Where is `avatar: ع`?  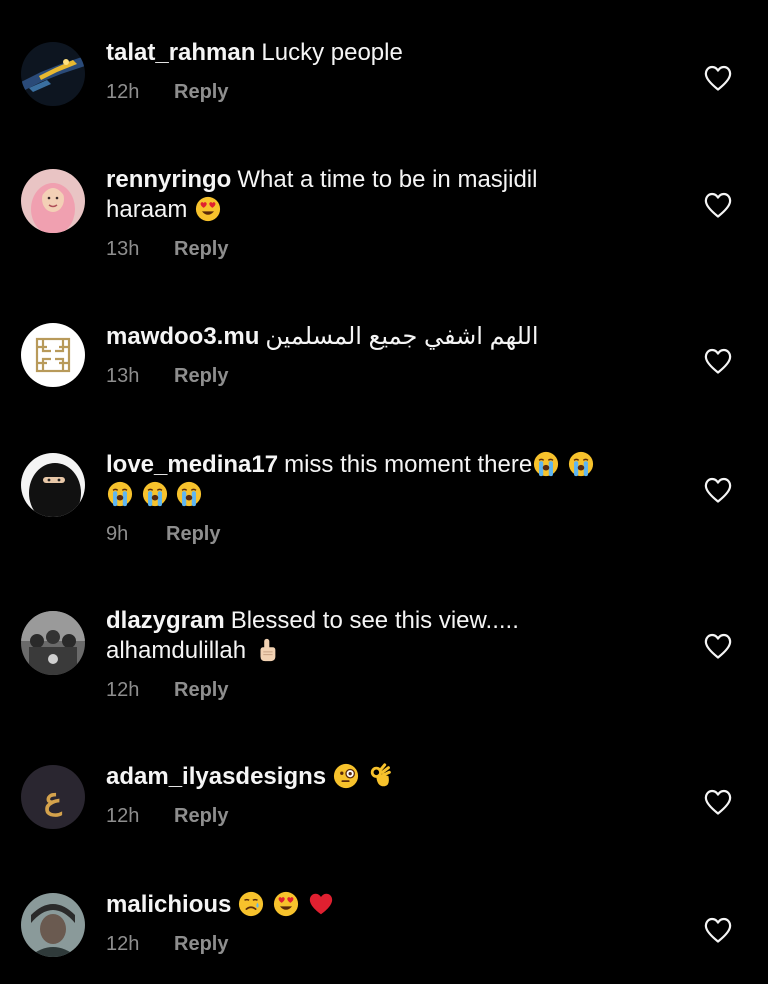
avatar: ع is located at coordinates (53, 797).